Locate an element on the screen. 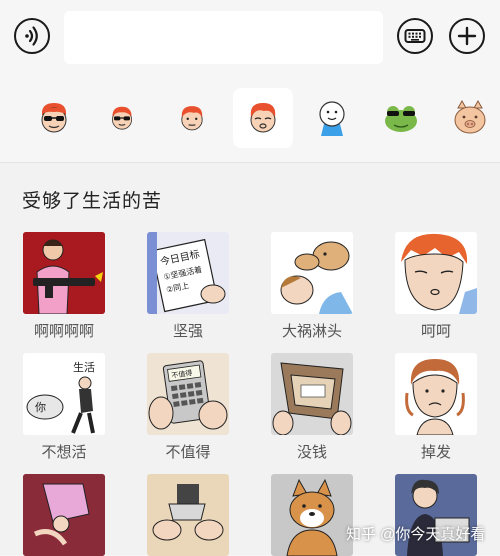 The image size is (500, 556). gun-man-sticker-icon is located at coordinates (64, 273).